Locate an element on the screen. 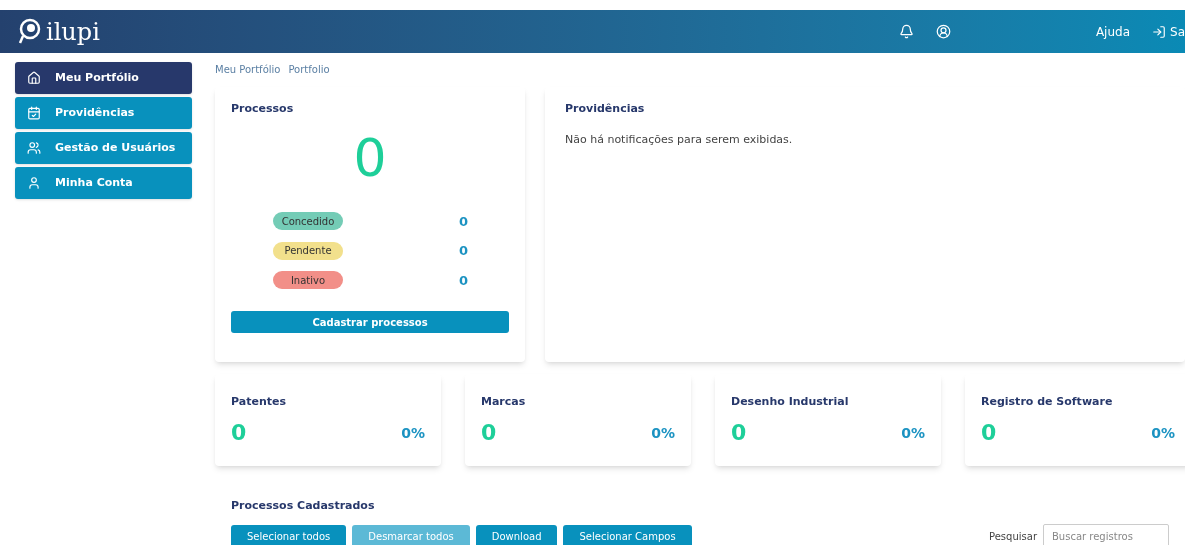 Image resolution: width=1185 pixels, height=545 pixels. stat-title: Patentes is located at coordinates (258, 401).